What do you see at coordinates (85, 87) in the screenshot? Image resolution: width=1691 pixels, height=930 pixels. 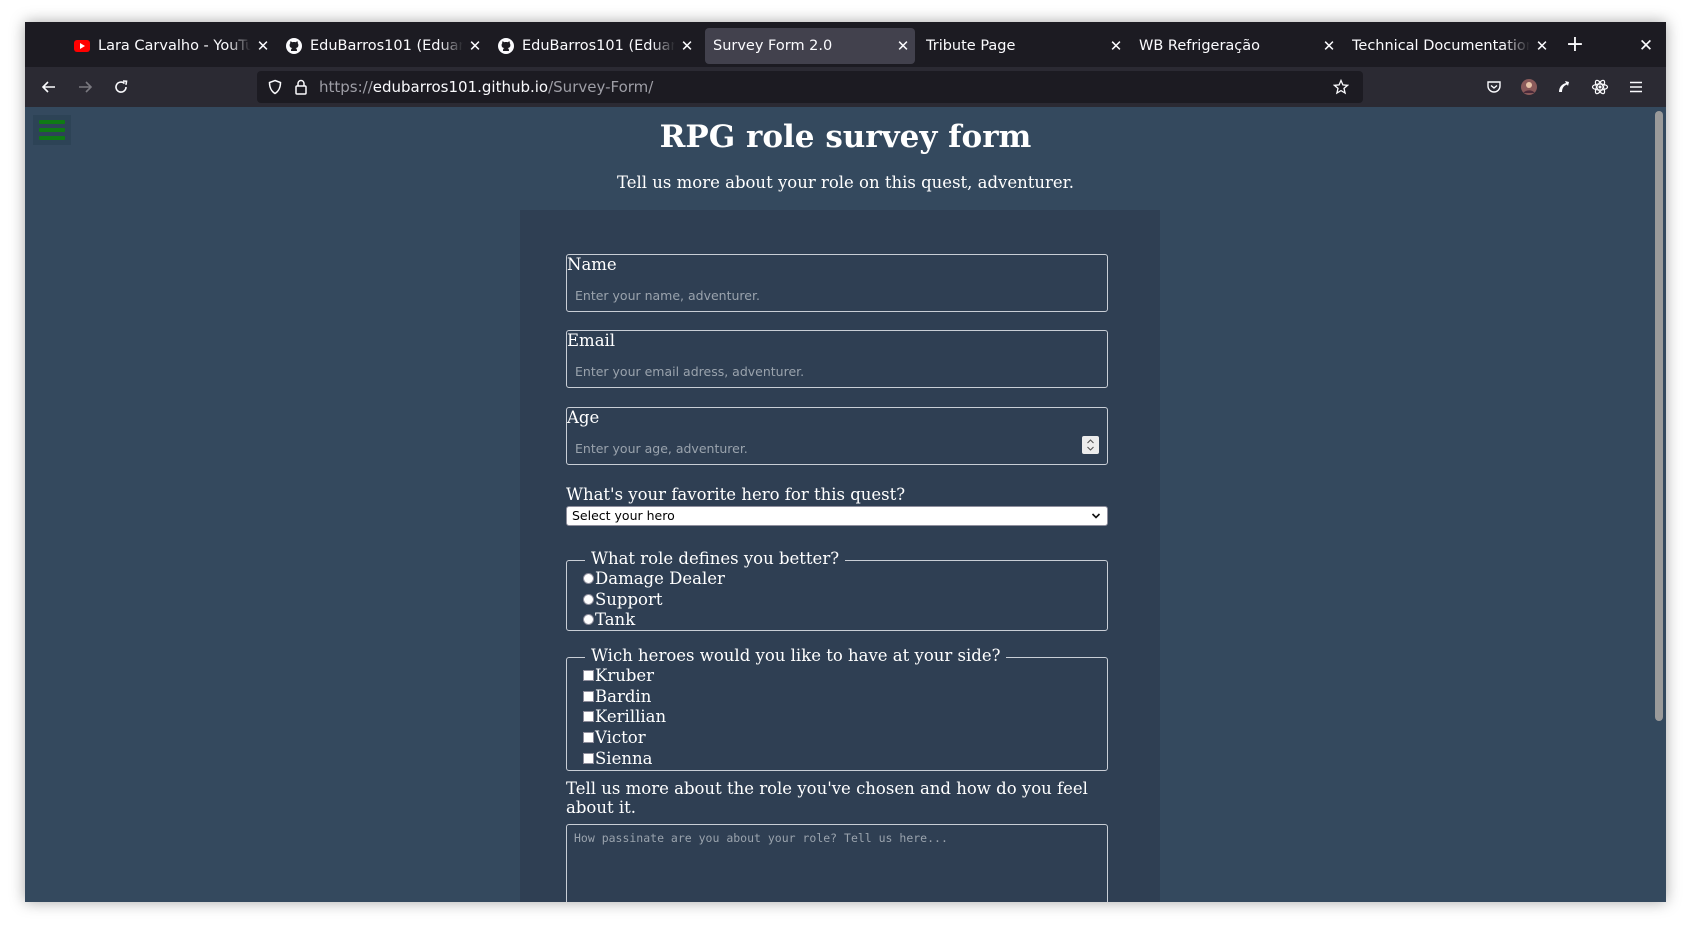 I see `forward-icon` at bounding box center [85, 87].